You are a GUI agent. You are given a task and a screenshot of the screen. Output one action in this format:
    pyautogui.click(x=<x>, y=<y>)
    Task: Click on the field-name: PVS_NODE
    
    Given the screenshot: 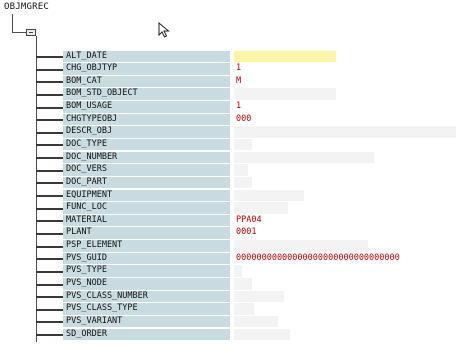 What is the action you would take?
    pyautogui.click(x=146, y=284)
    